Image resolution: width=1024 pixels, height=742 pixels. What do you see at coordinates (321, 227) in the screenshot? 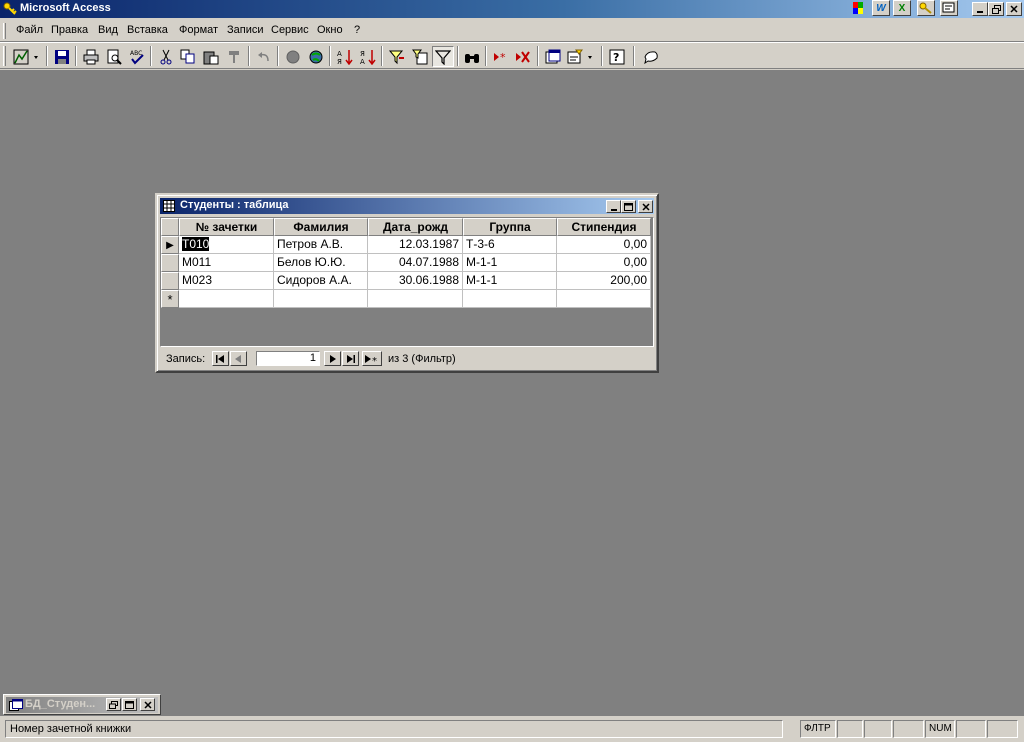
I see `column-header-surname: Фамилия` at bounding box center [321, 227].